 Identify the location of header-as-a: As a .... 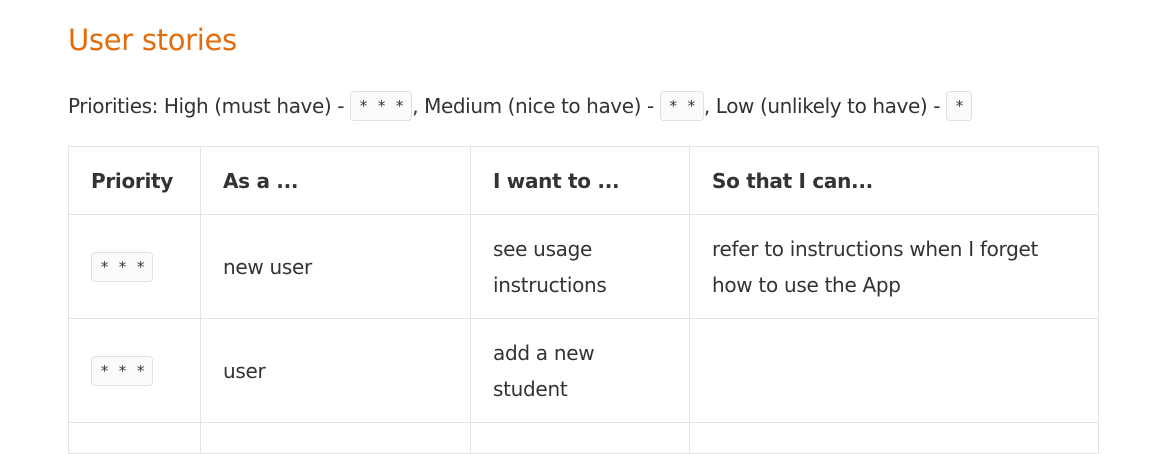
(335, 180).